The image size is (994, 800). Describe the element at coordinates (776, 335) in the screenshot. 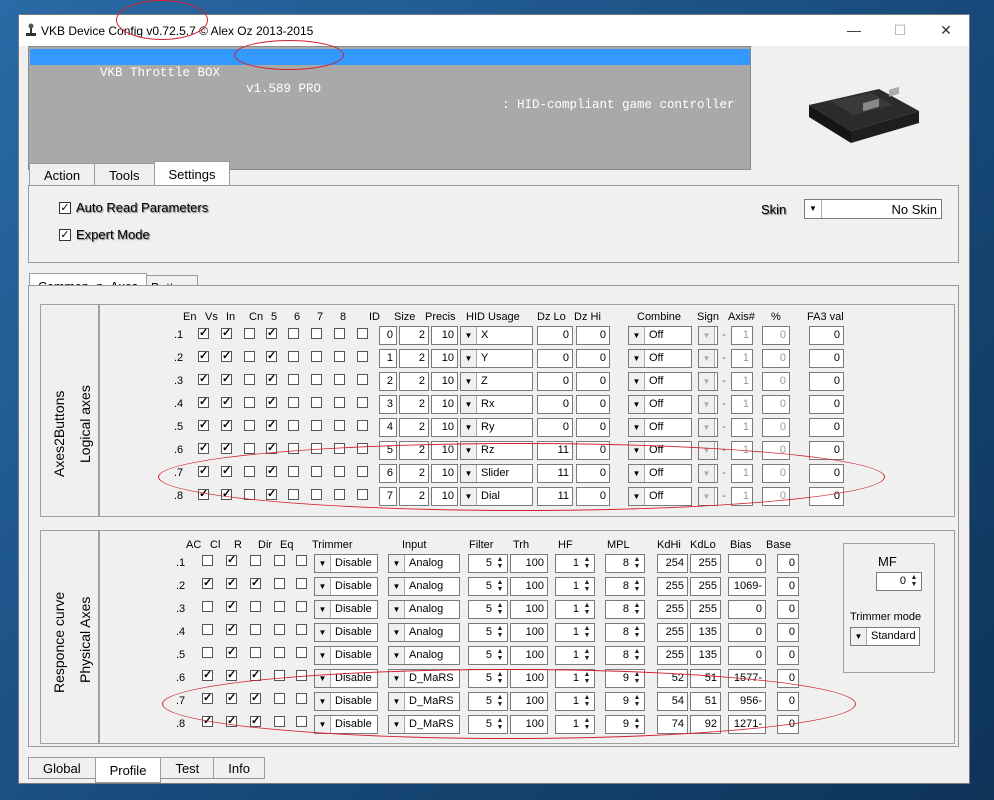

I see `percent-field: 0` at that location.